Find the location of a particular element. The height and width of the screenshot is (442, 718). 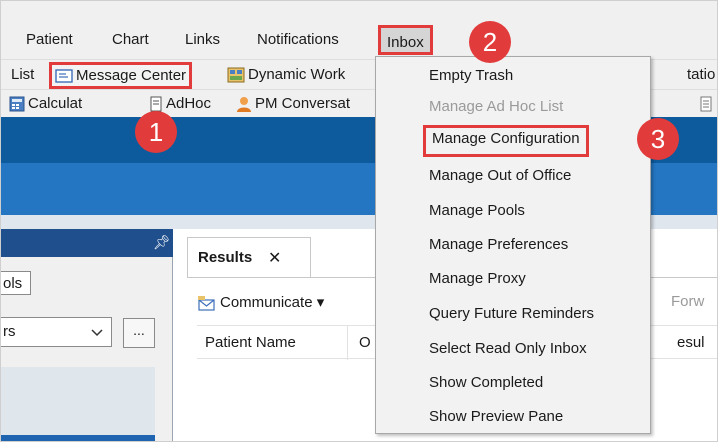

pm-conversation-label: PM Conversat is located at coordinates (303, 103).